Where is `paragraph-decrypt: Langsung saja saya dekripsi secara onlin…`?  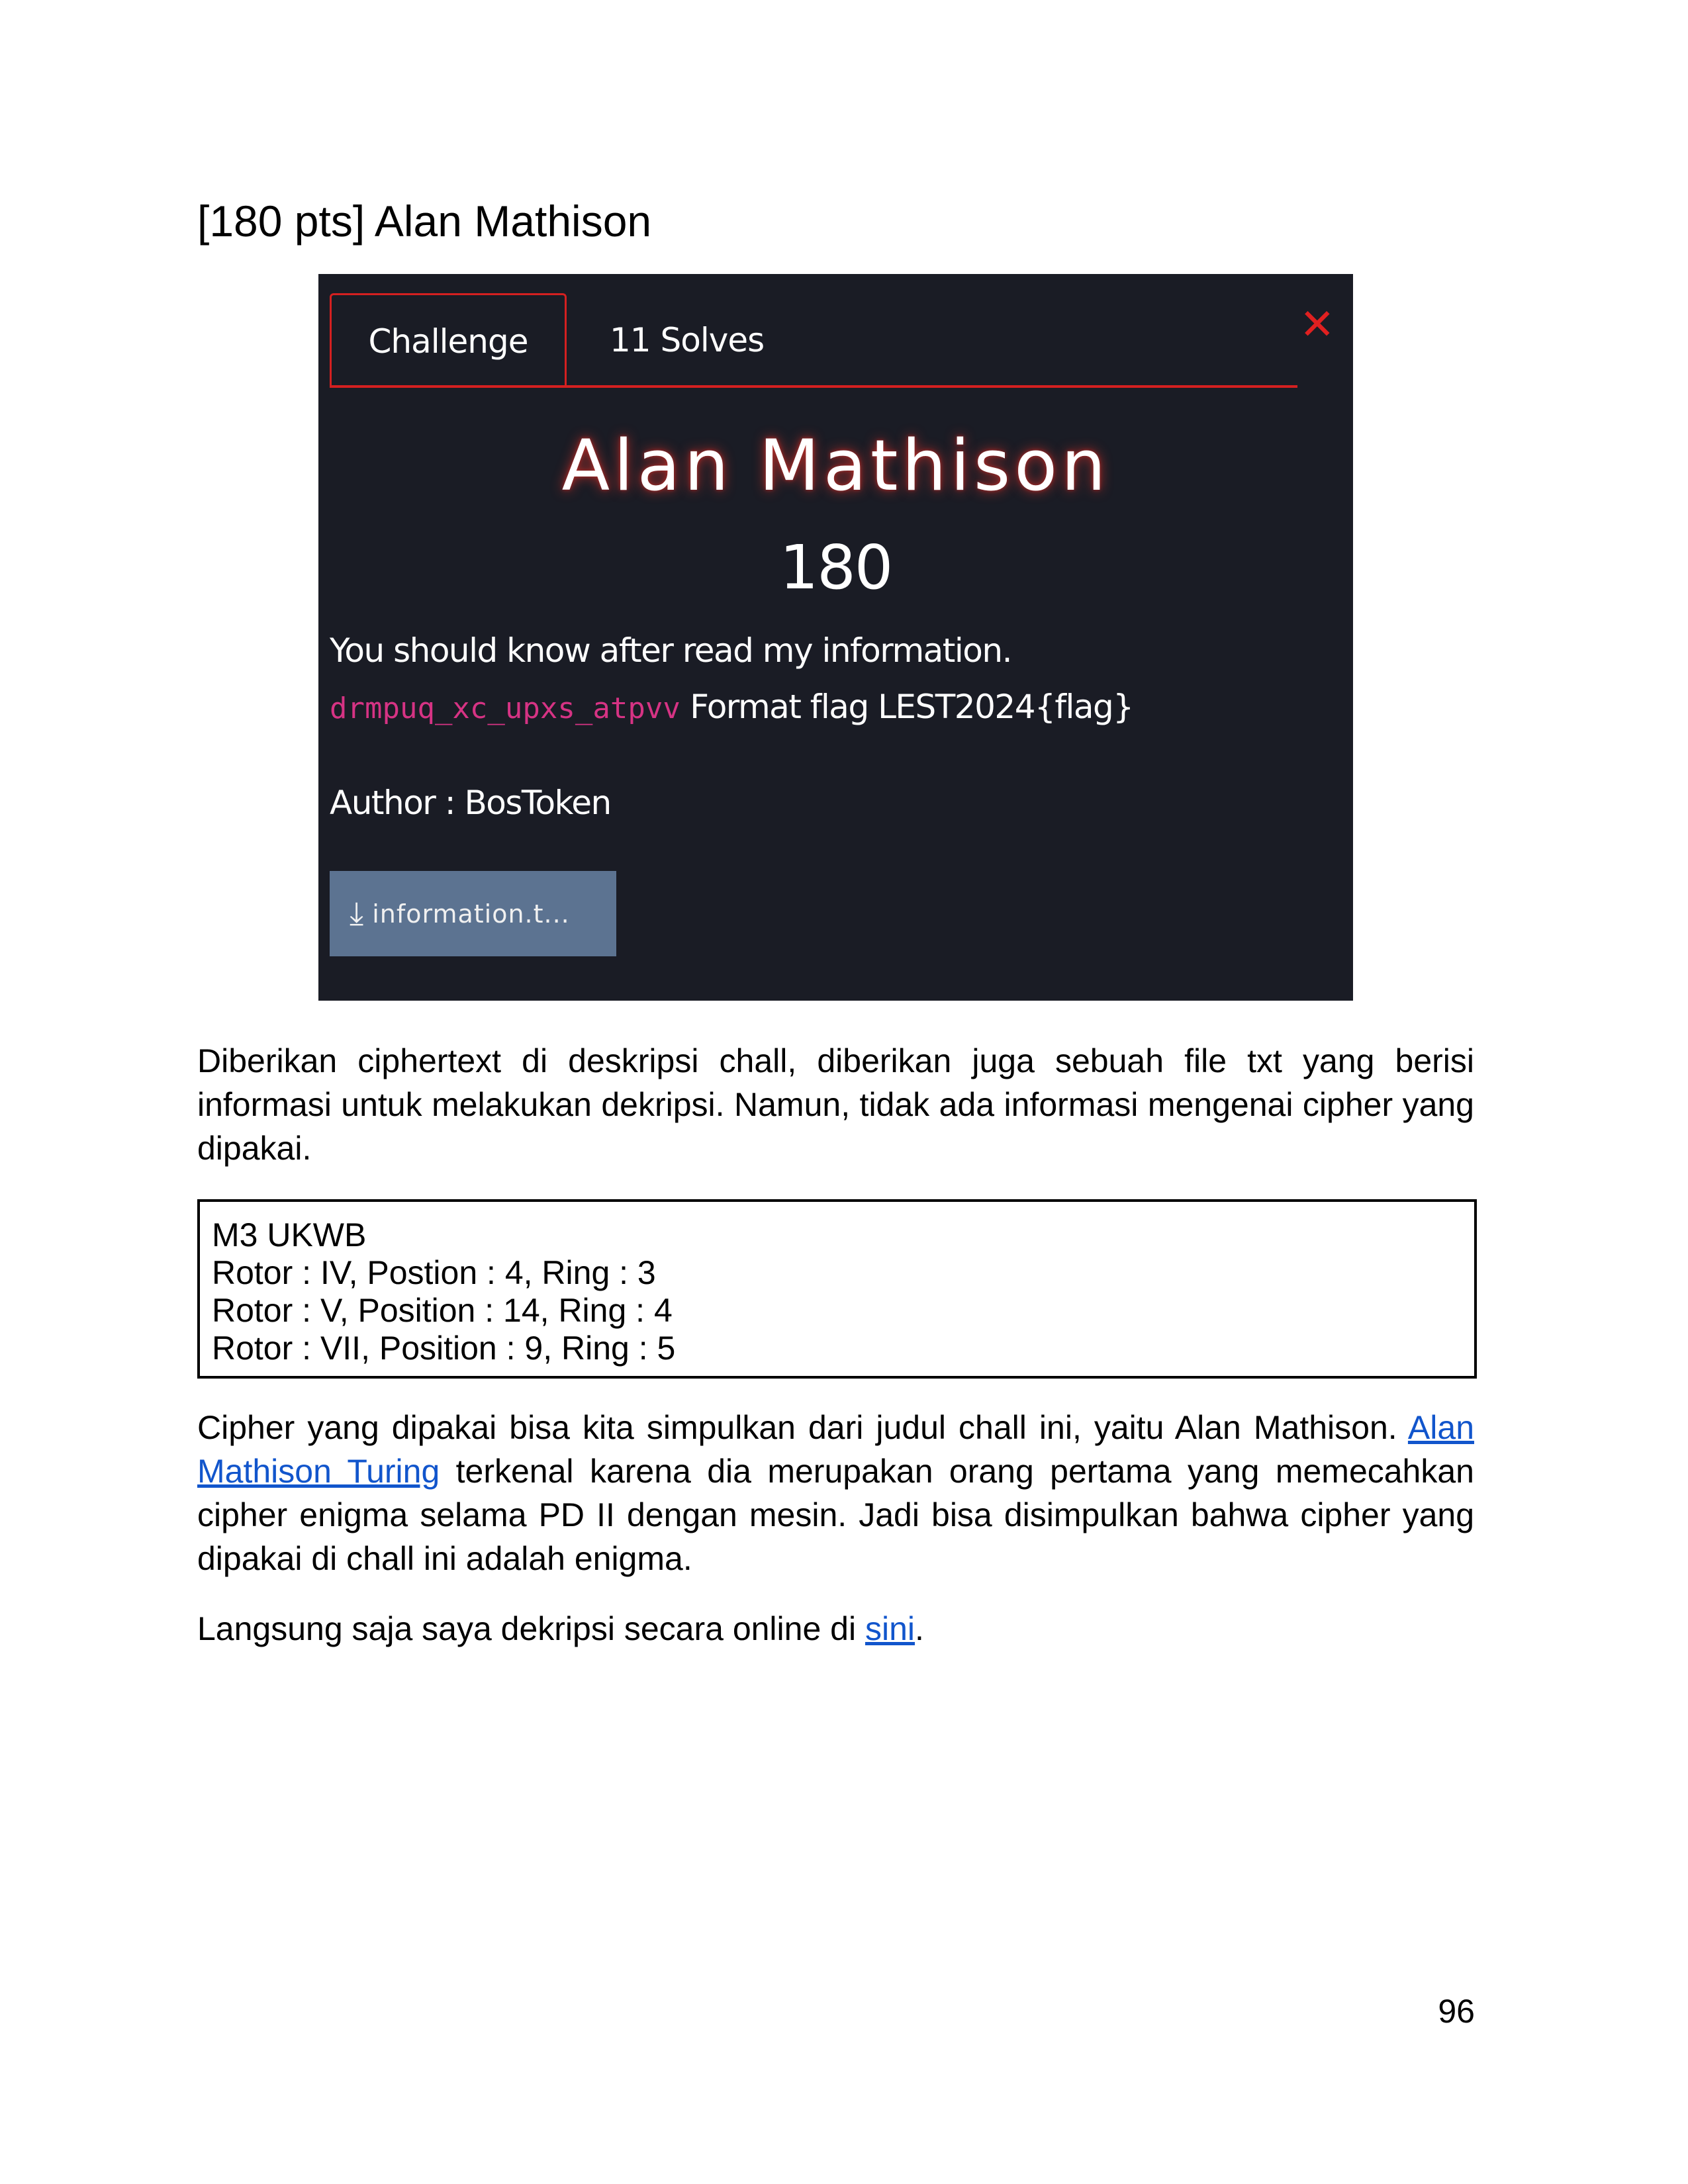
paragraph-decrypt: Langsung saja saya dekripsi secara onlin… is located at coordinates (835, 1629).